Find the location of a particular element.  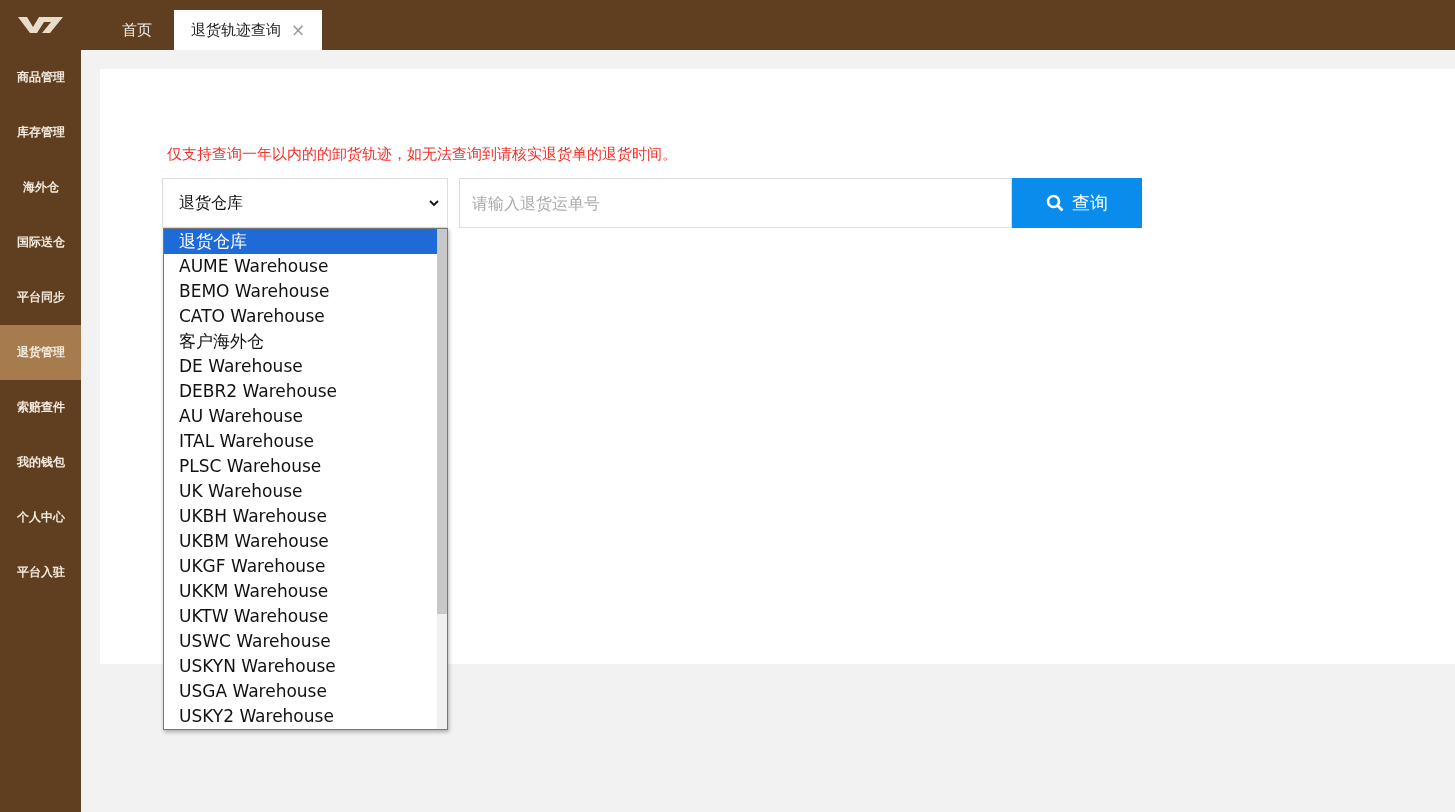

search-icon is located at coordinates (1055, 203).